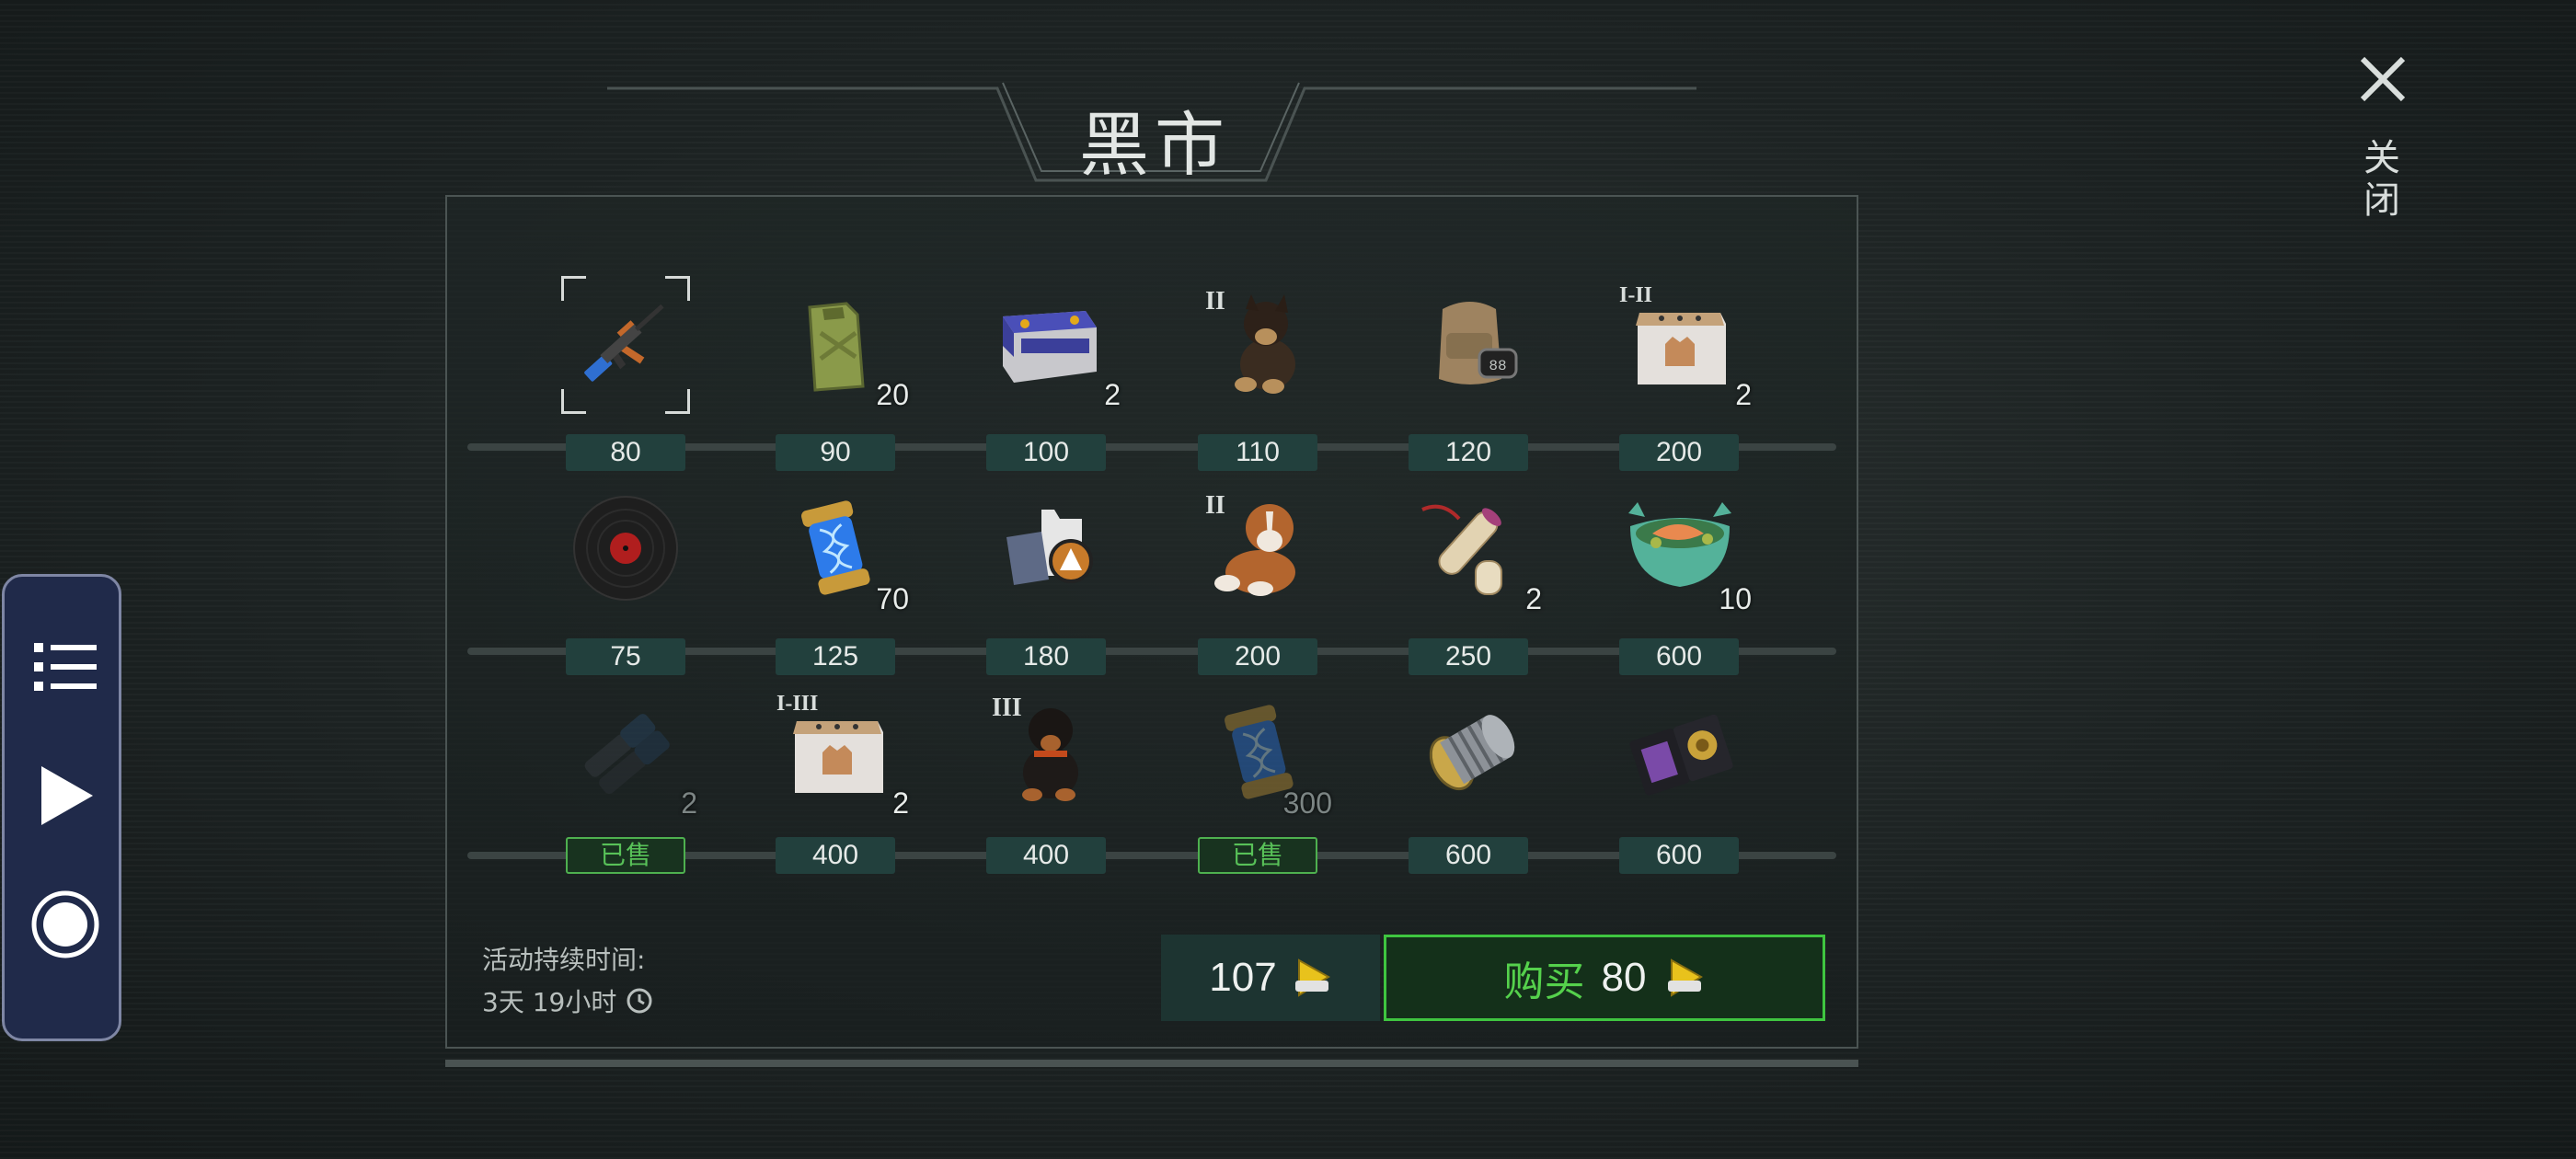 Image resolution: width=2576 pixels, height=1159 pixels. What do you see at coordinates (1461, 549) in the screenshot?
I see `blueprint-scrolls-icon` at bounding box center [1461, 549].